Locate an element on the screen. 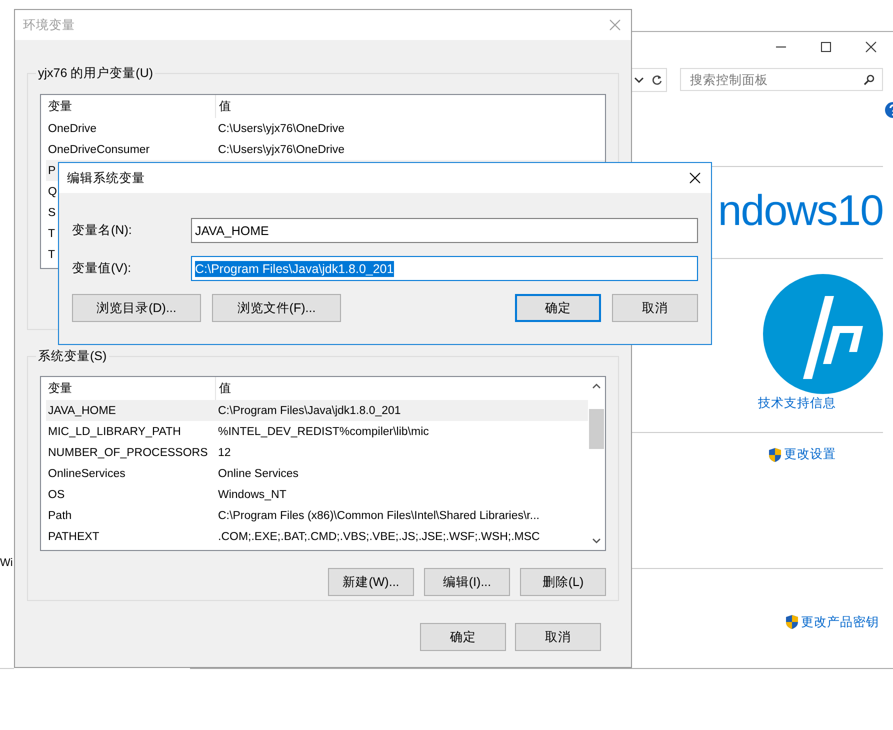 The height and width of the screenshot is (730, 893). list-row: OneDriveConsumer C:\Users\yjx76\OneDrive is located at coordinates (325, 149).